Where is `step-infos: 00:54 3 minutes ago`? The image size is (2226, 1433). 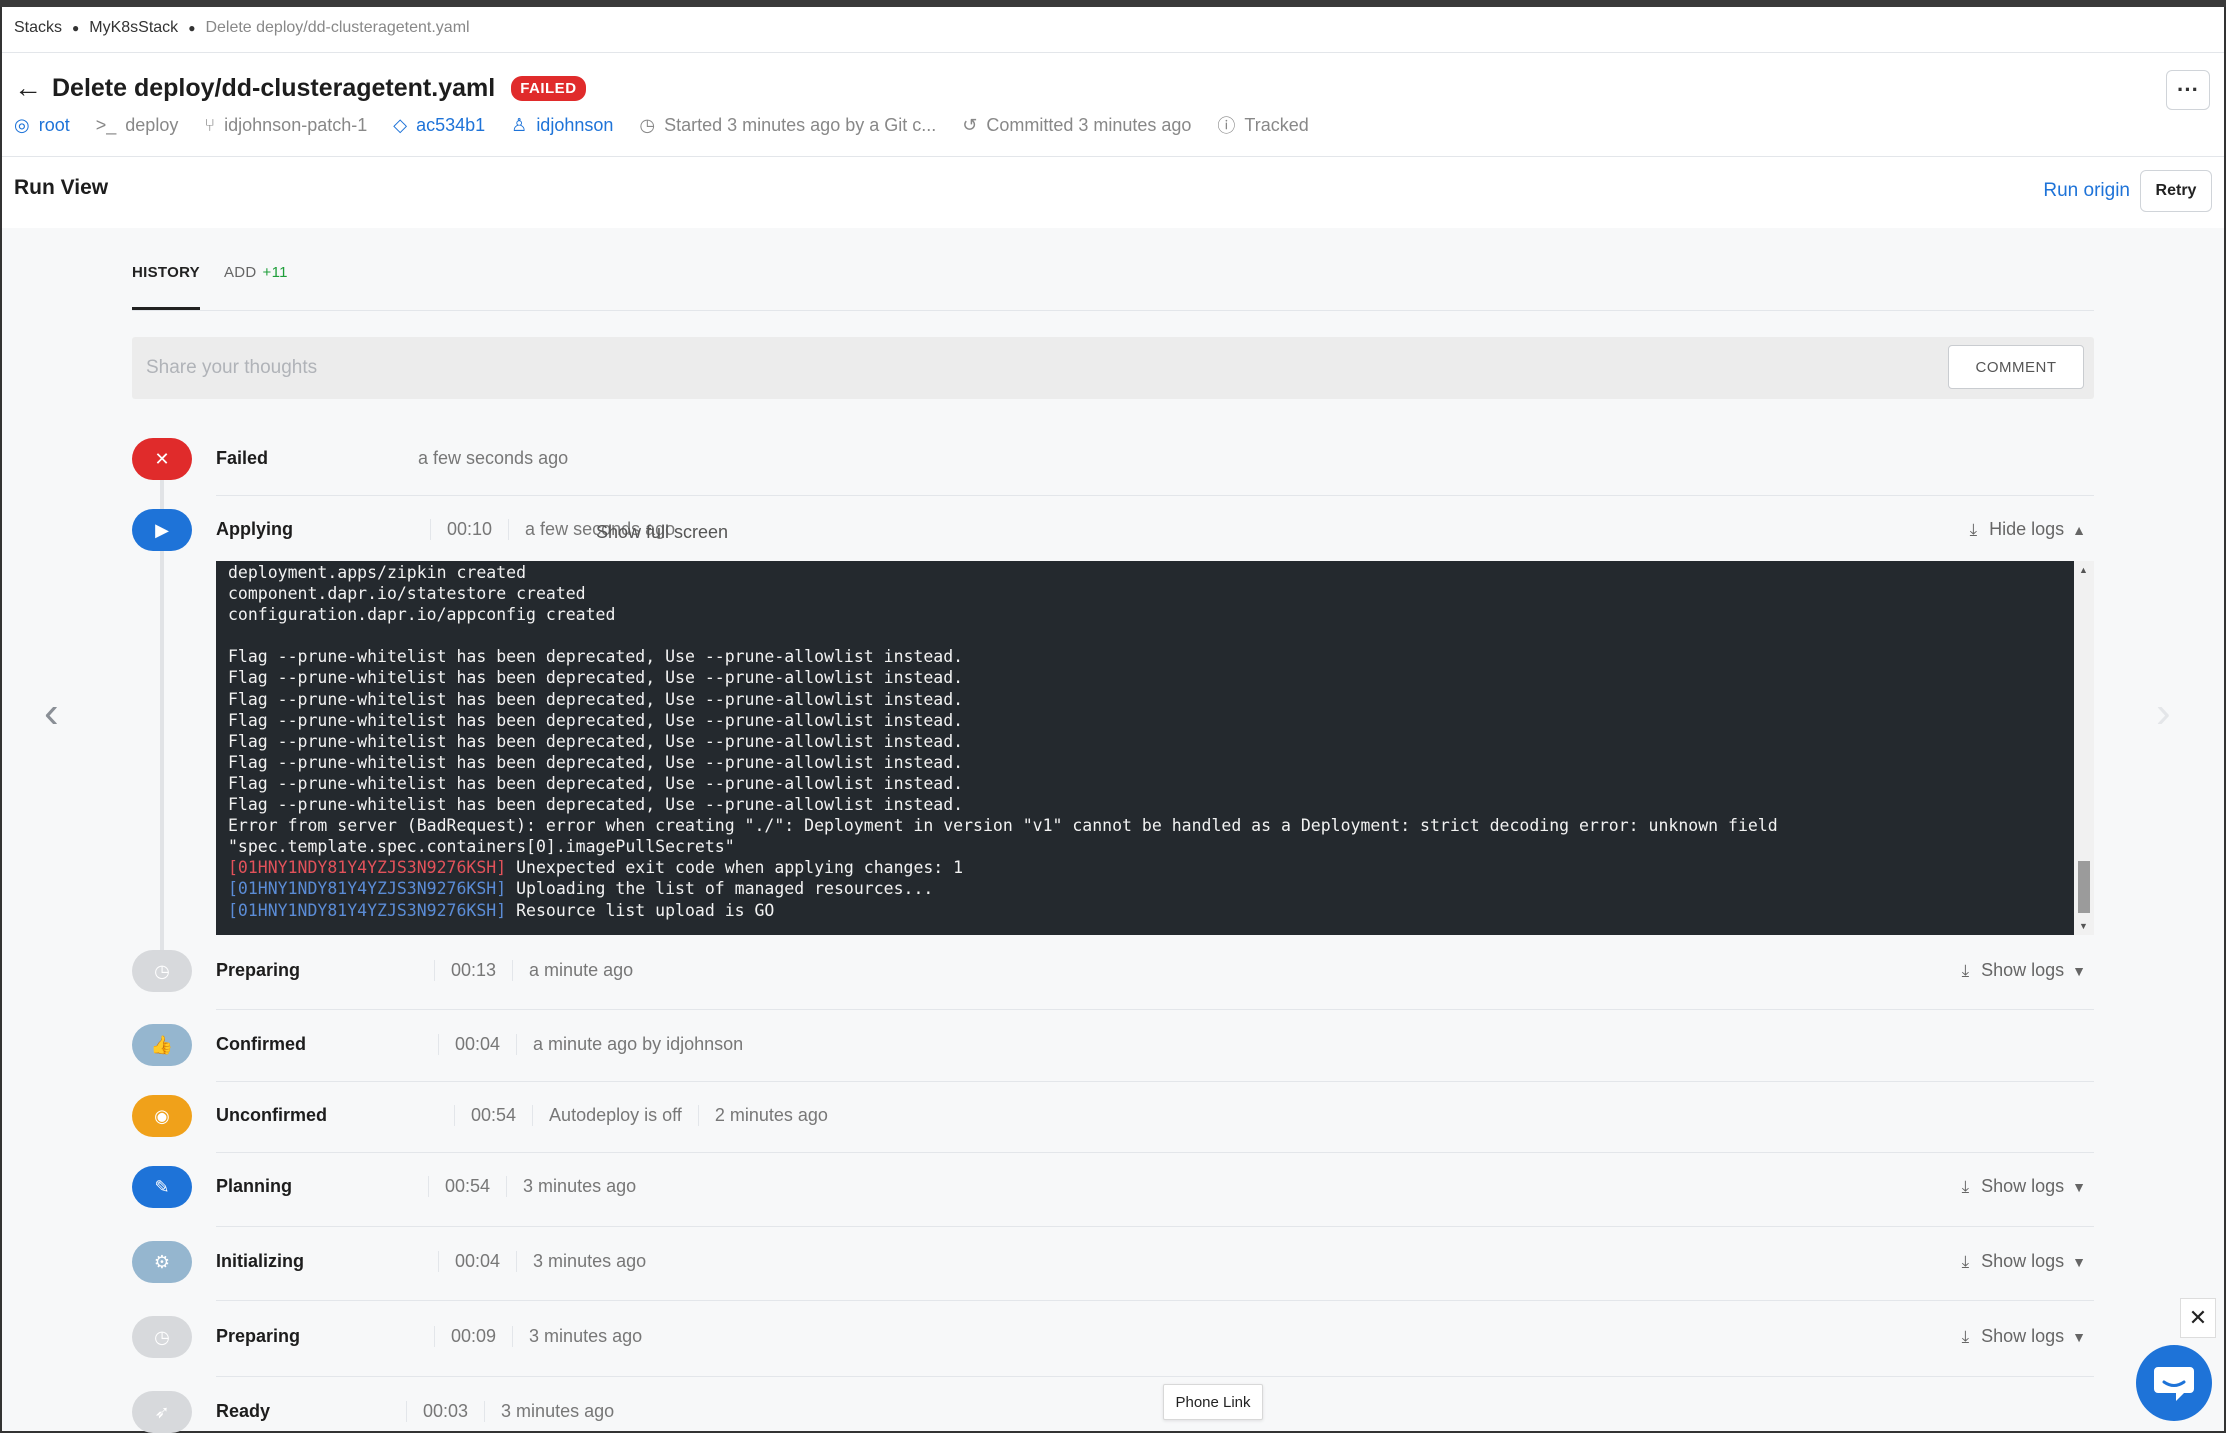
step-infos: 00:54 3 minutes ago is located at coordinates (540, 1186).